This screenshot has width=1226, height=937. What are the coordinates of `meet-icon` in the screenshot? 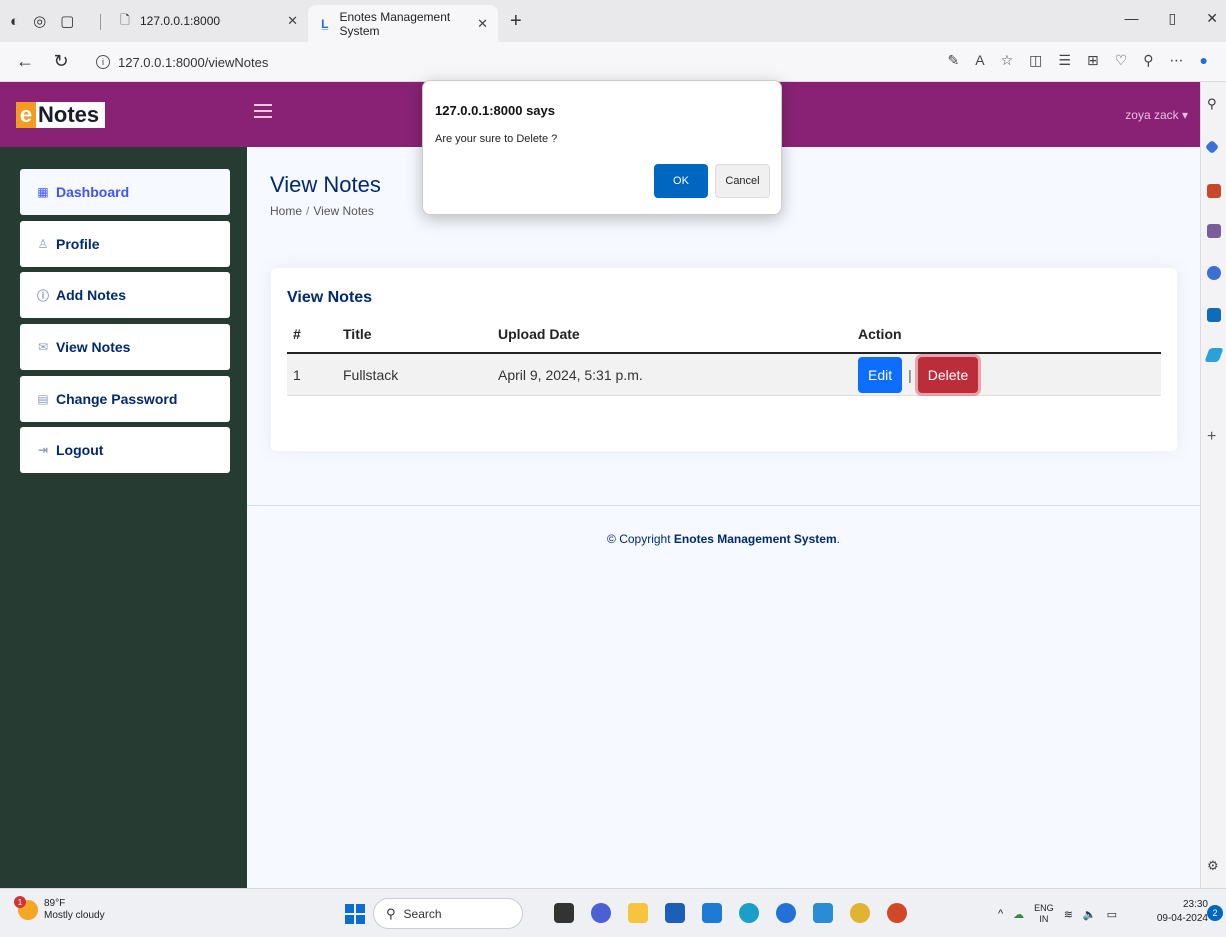 It's located at (601, 913).